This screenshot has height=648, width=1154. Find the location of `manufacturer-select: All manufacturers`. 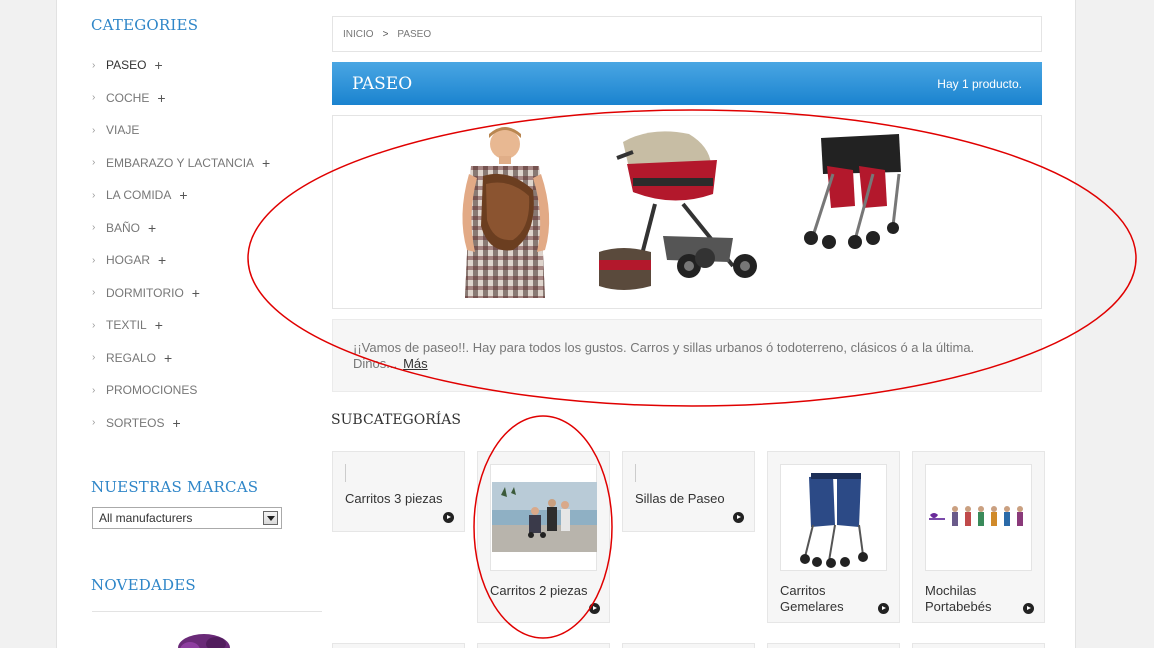

manufacturer-select: All manufacturers is located at coordinates (187, 518).